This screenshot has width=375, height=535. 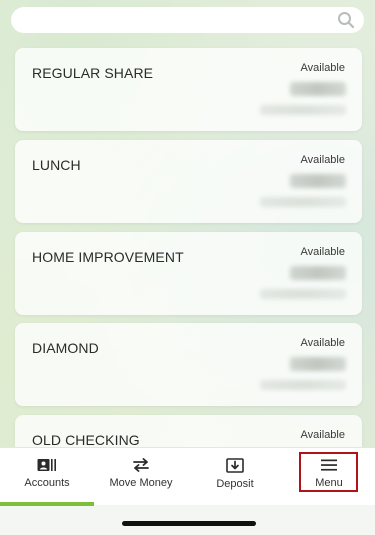 I want to click on tab-accounts: Accounts, so click(x=47, y=477).